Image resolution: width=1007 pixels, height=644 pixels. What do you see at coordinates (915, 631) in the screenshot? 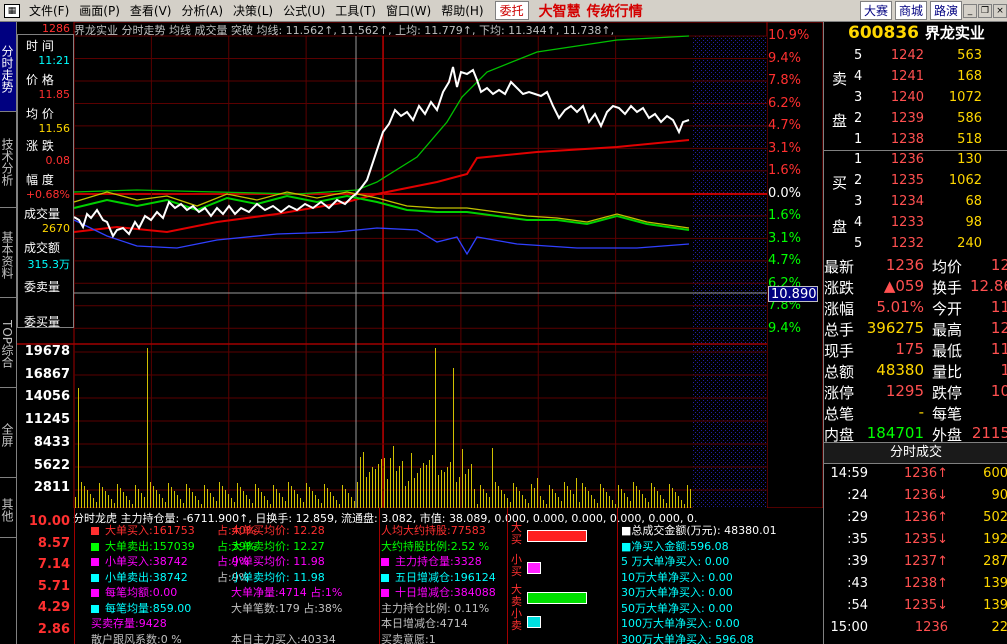
I see `tick-row: 15:00 1236 22` at bounding box center [915, 631].